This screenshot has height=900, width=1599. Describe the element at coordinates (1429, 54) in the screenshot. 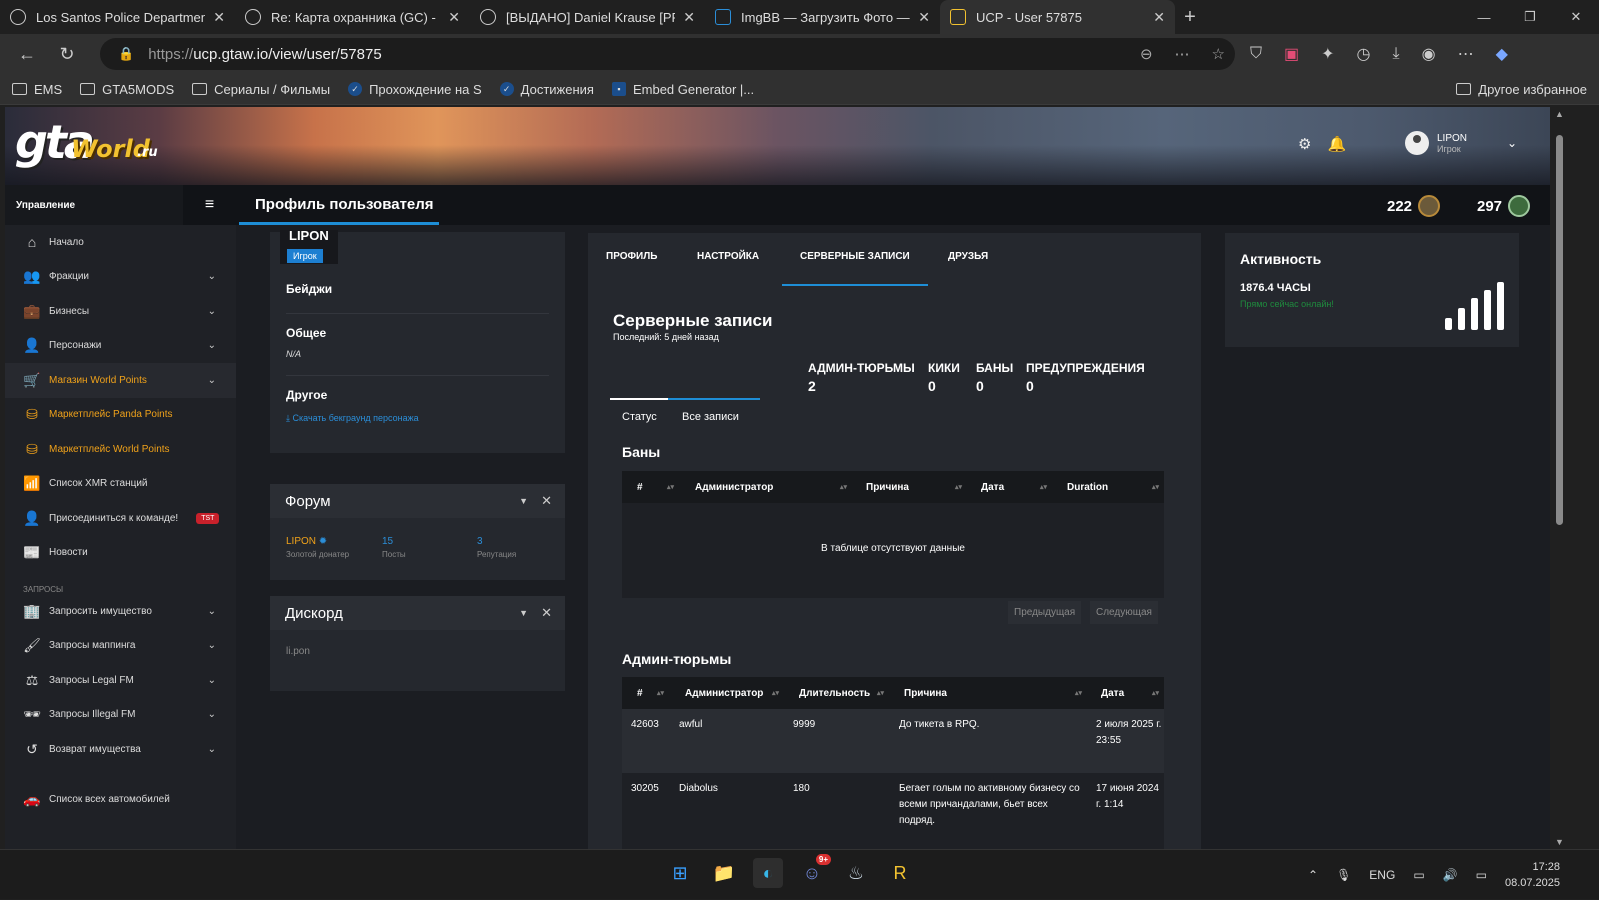

I see `profile-avatar-icon: ◉` at that location.